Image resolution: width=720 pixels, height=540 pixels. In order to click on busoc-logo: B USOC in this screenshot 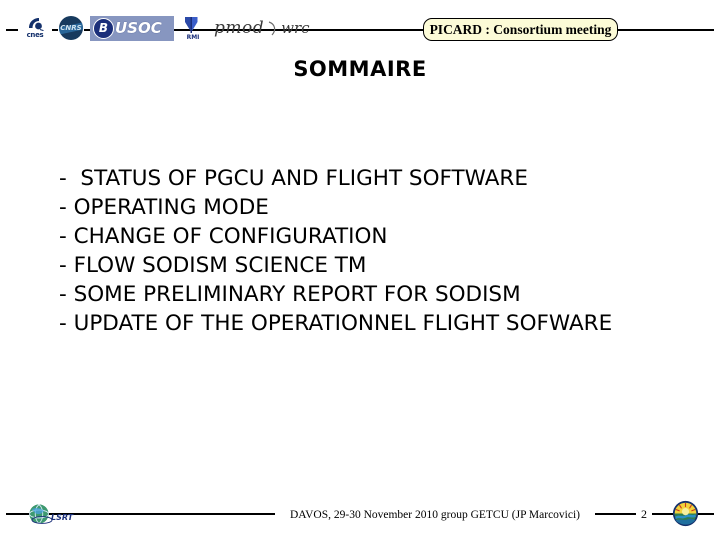, I will do `click(132, 28)`.